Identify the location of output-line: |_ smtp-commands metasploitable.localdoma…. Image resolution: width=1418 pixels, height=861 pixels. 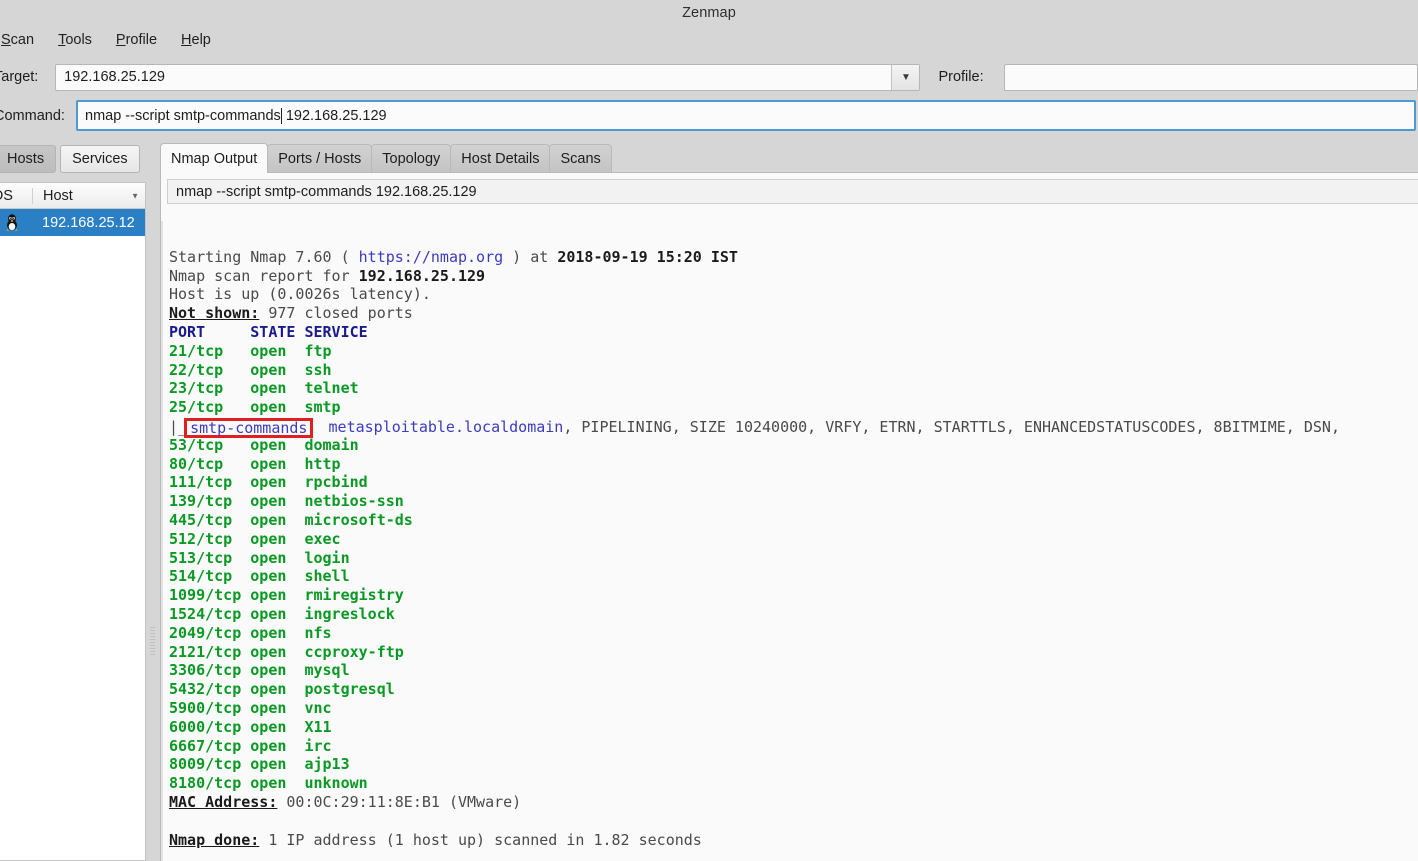
(793, 427).